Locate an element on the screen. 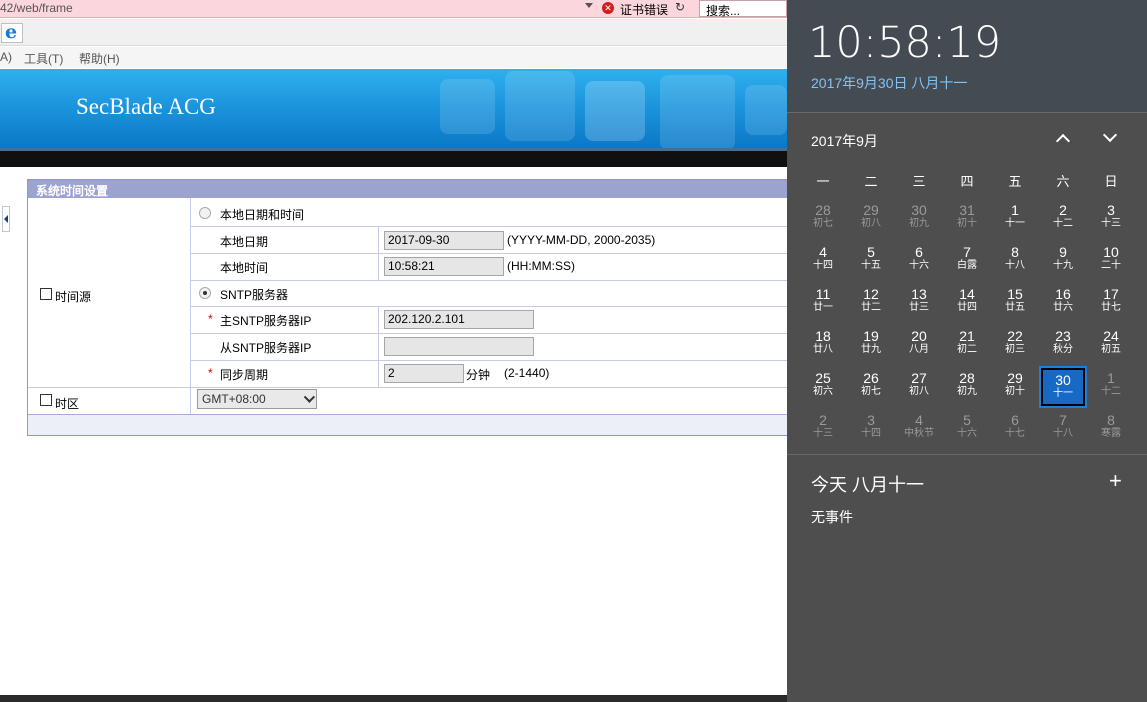 The width and height of the screenshot is (1147, 702). next-month-icon is located at coordinates (1110, 135).